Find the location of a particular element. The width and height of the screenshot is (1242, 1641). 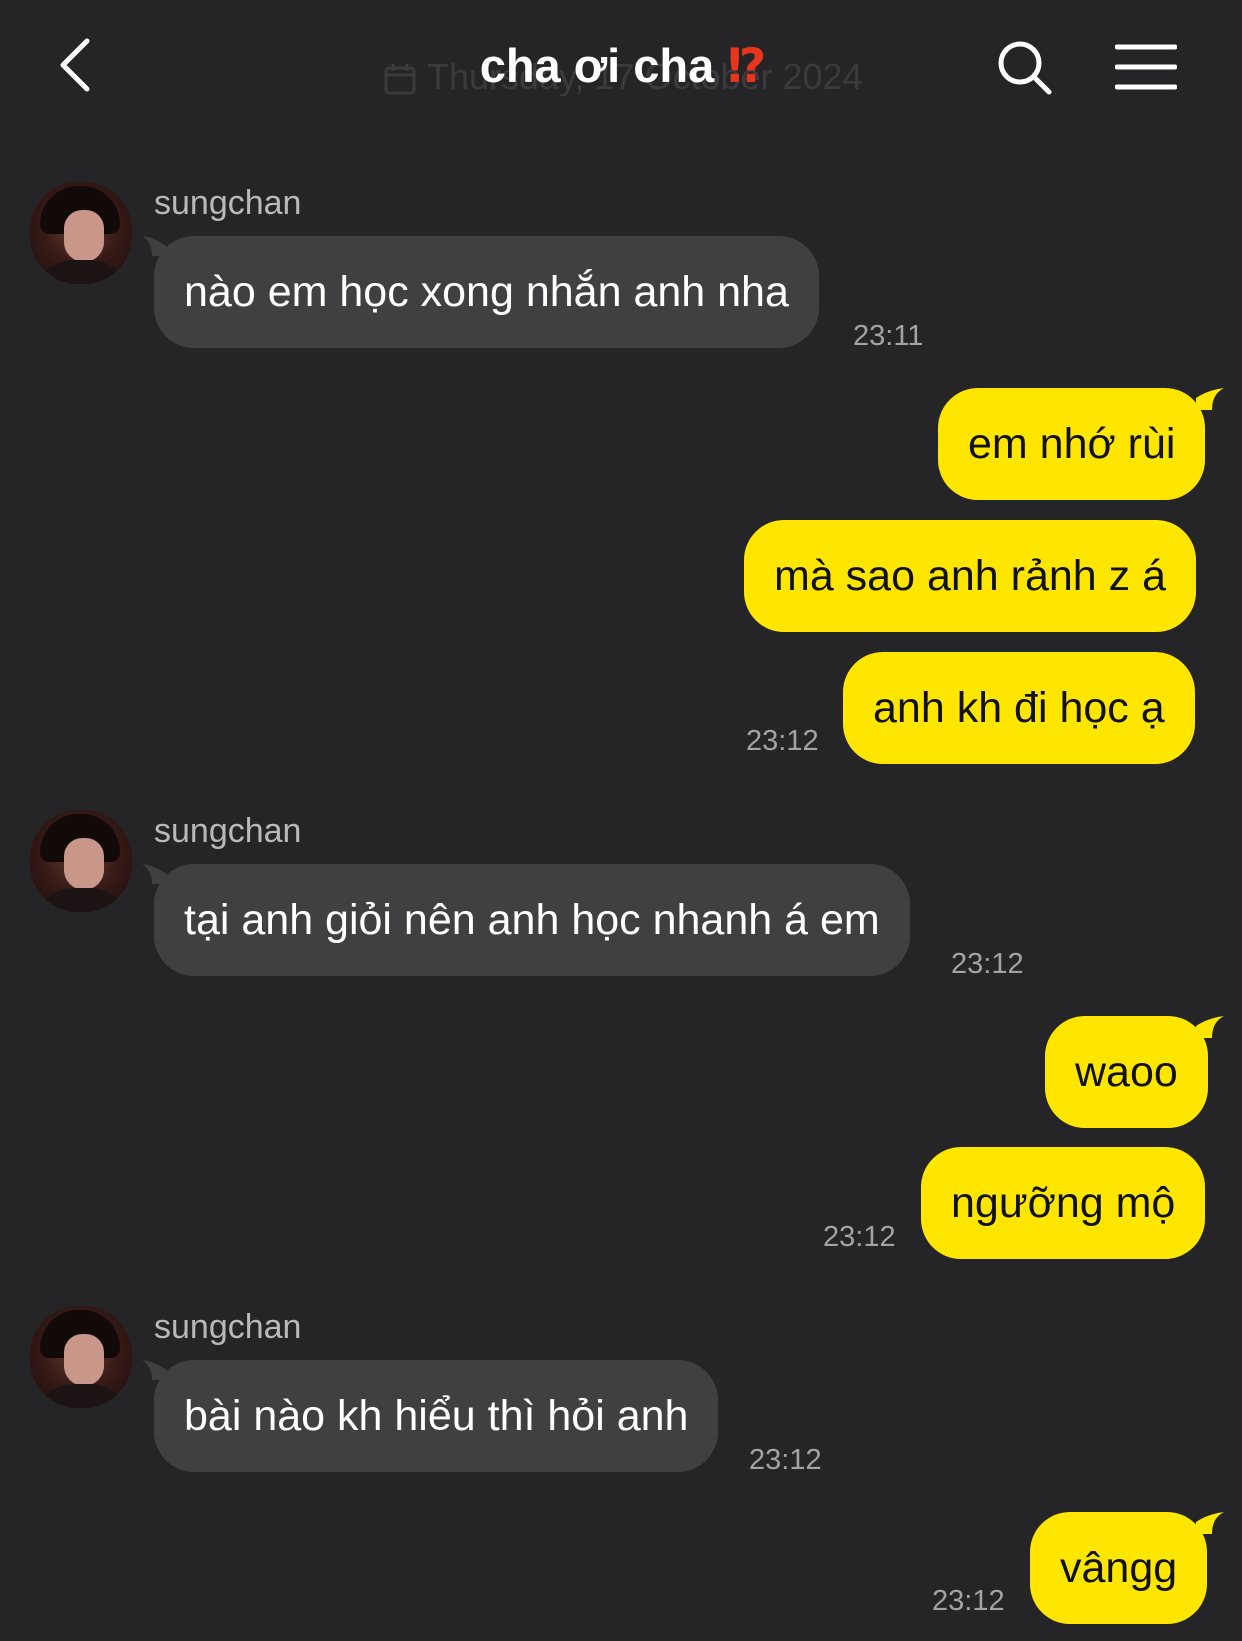

chat-header: Thursday, 17 October 2024 cha ơi cha ⁉ is located at coordinates (621, 65).